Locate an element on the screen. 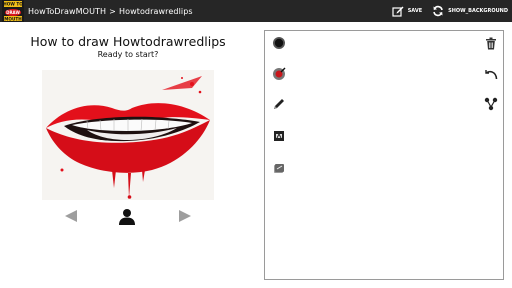 The width and height of the screenshot is (512, 288). person-icon is located at coordinates (127, 218).